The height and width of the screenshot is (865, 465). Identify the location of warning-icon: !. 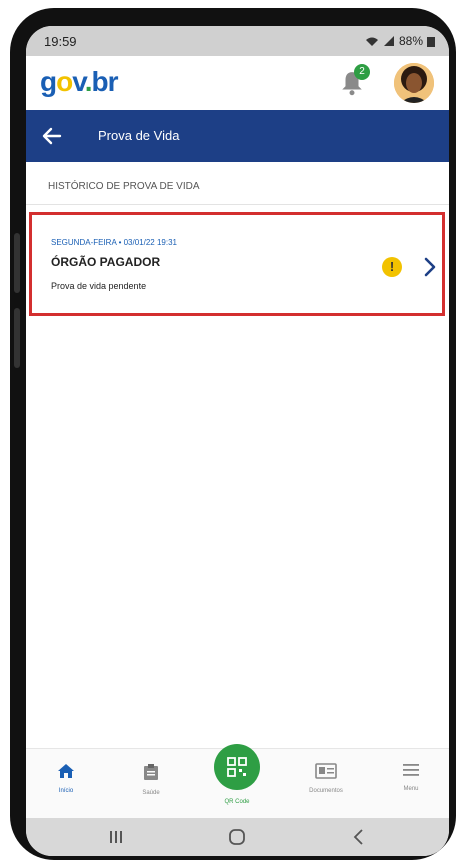
(392, 267).